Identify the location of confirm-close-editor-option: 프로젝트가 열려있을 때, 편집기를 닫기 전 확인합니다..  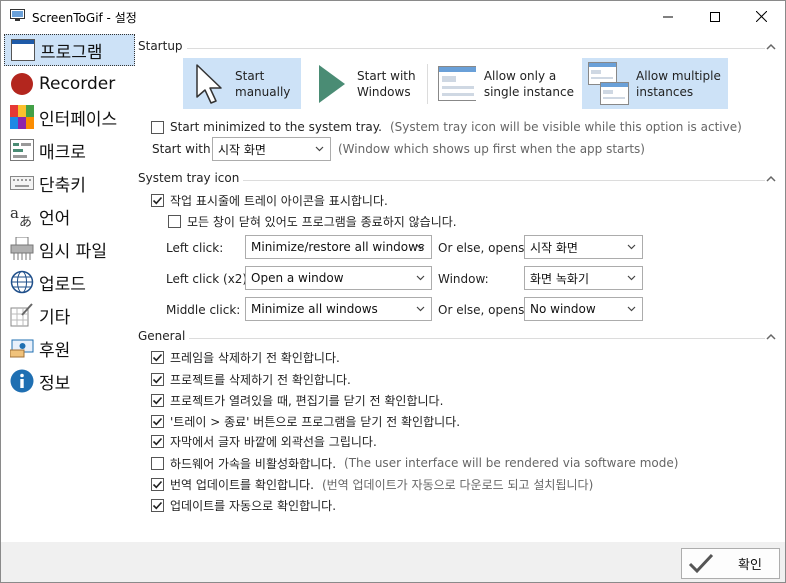
(297, 400).